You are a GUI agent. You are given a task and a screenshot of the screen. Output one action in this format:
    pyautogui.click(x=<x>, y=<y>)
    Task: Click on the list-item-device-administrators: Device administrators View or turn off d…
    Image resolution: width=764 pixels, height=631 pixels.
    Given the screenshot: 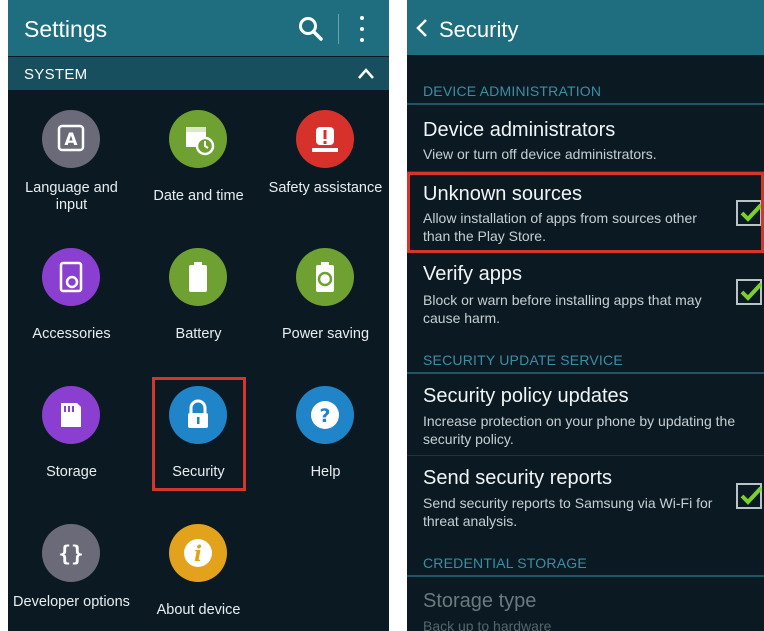 What is the action you would take?
    pyautogui.click(x=585, y=138)
    